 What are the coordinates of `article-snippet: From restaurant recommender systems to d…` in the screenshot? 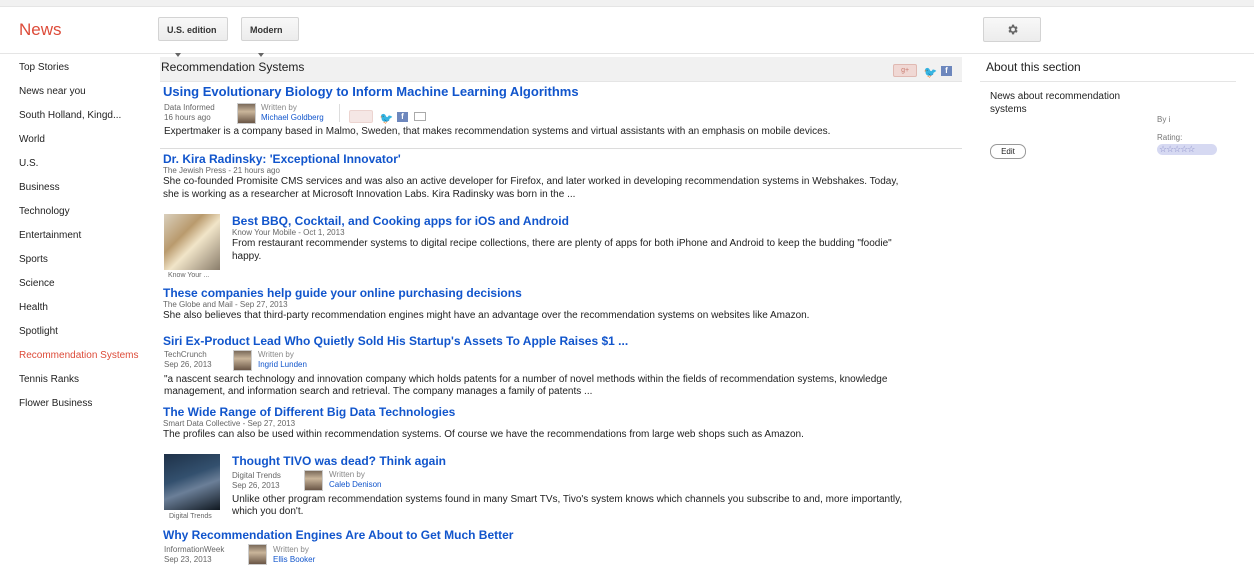 It's located at (562, 243).